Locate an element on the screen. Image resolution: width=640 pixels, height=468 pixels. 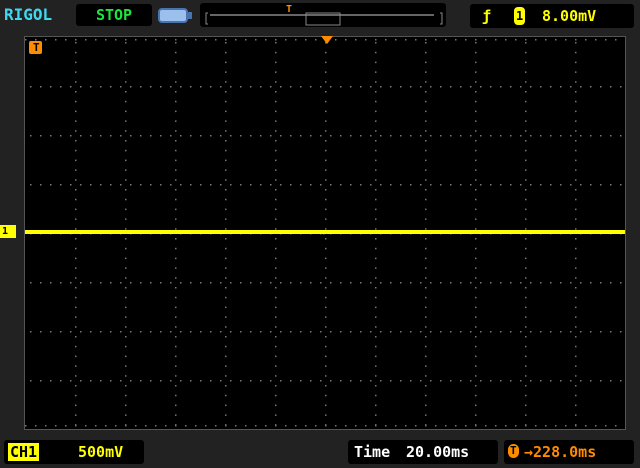
trigger-offset: T →228.0ms is located at coordinates (569, 452).